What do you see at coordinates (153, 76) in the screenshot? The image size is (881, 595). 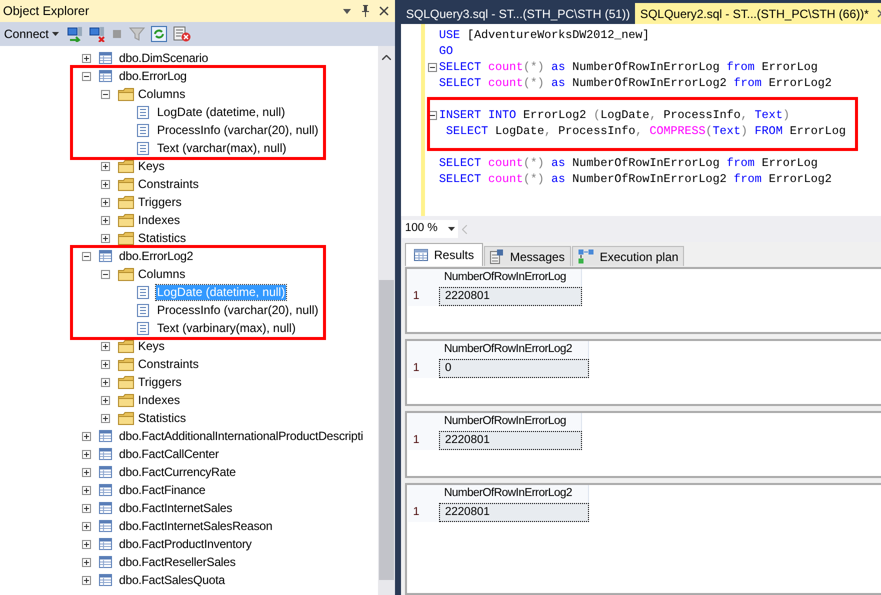 I see `tree-item: dbo.ErrorLog` at bounding box center [153, 76].